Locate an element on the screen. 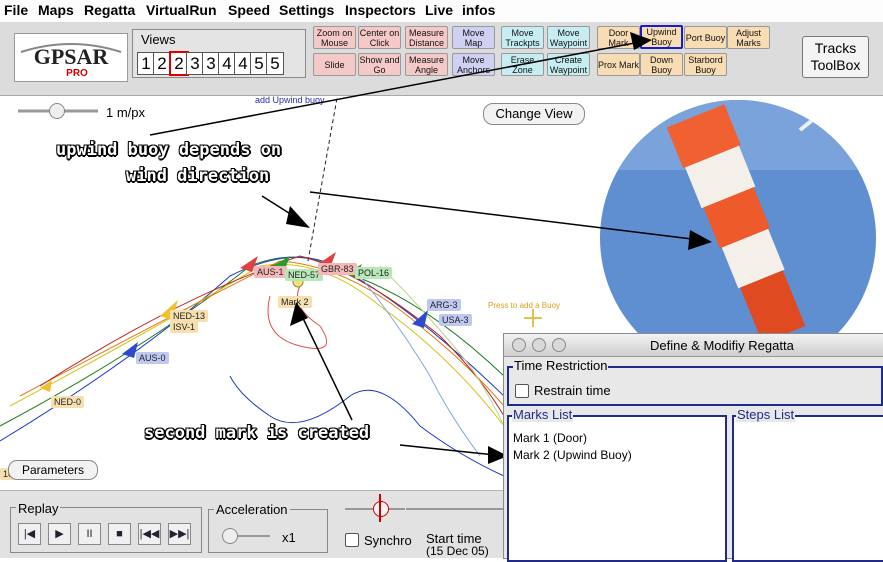  time-slider-thumb is located at coordinates (381, 509).